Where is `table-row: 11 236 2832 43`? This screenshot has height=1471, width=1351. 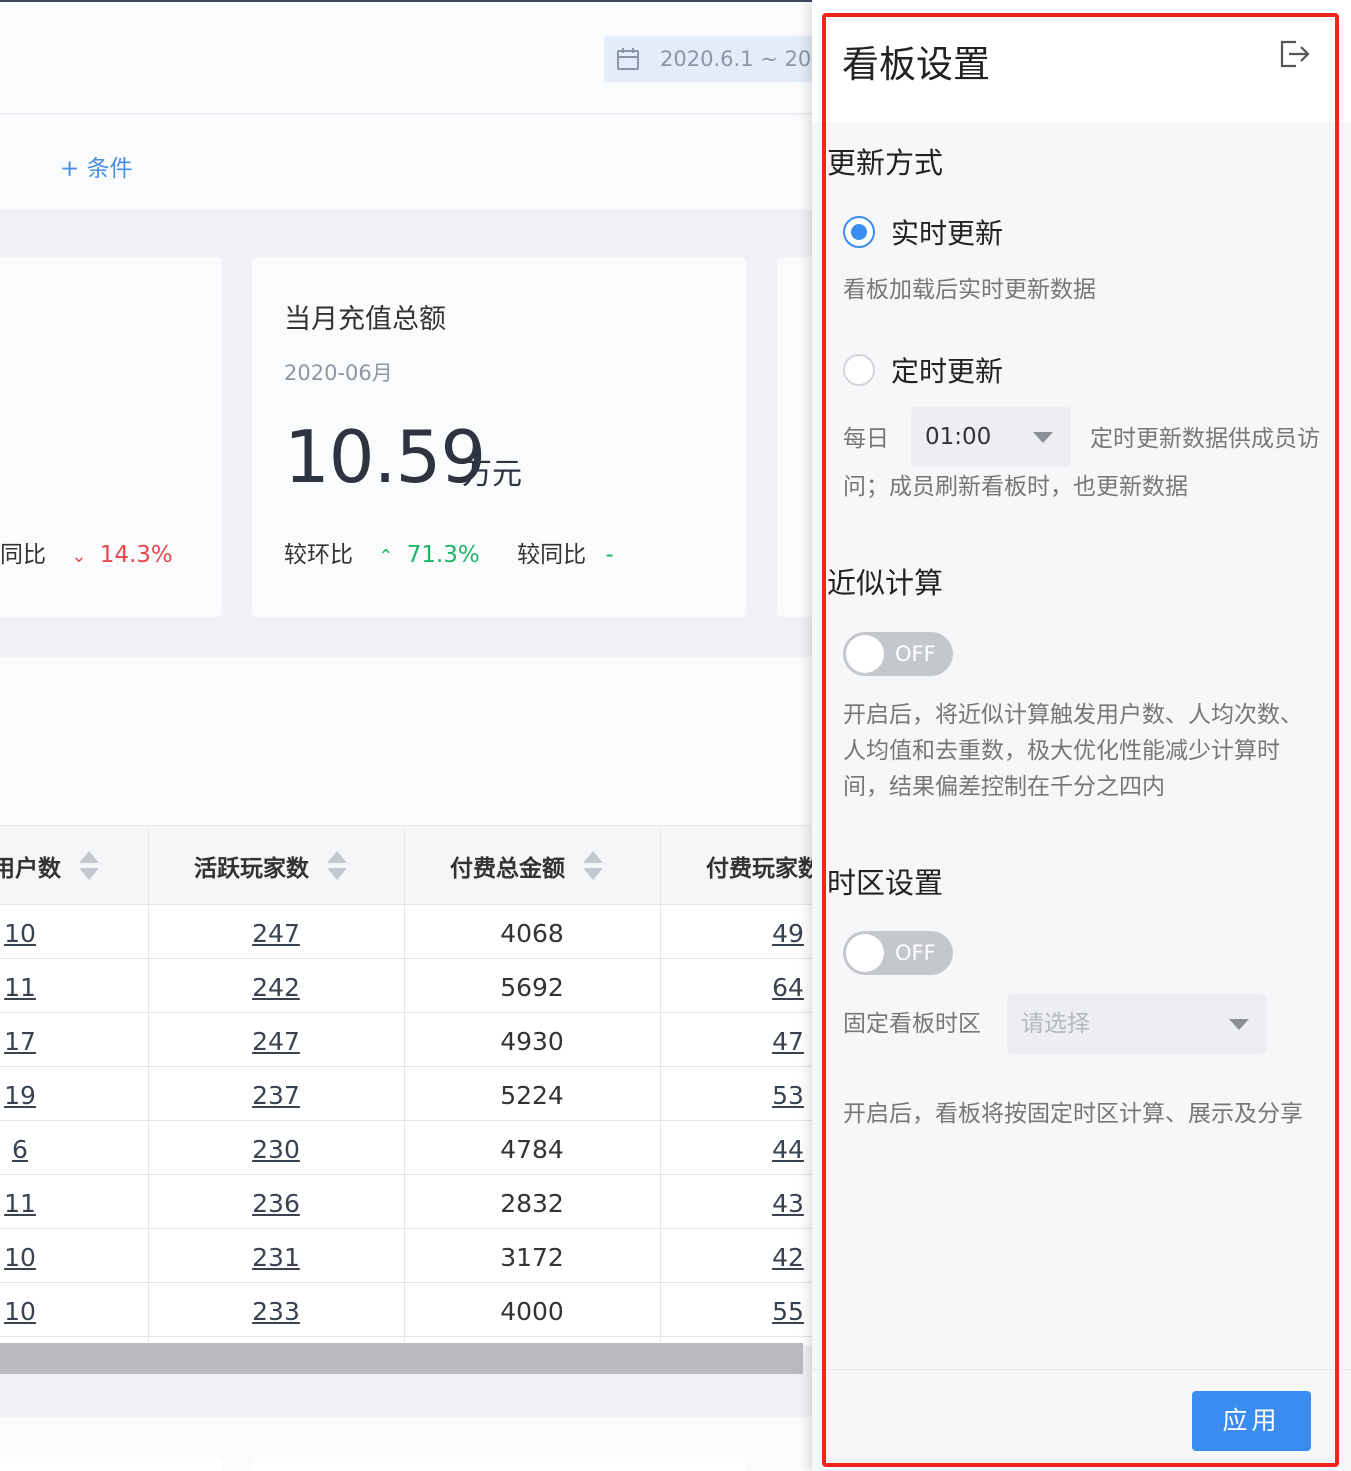
table-row: 11 236 2832 43 is located at coordinates (406, 1202).